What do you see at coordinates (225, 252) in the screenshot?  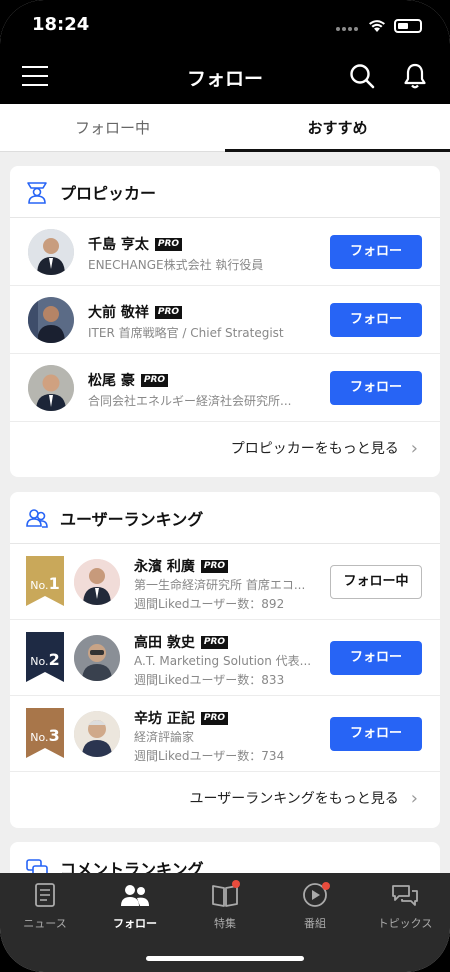 I see `list-item: 千島 亨太 PRO ENECHANGE株式会社 執行役員 フォロー` at bounding box center [225, 252].